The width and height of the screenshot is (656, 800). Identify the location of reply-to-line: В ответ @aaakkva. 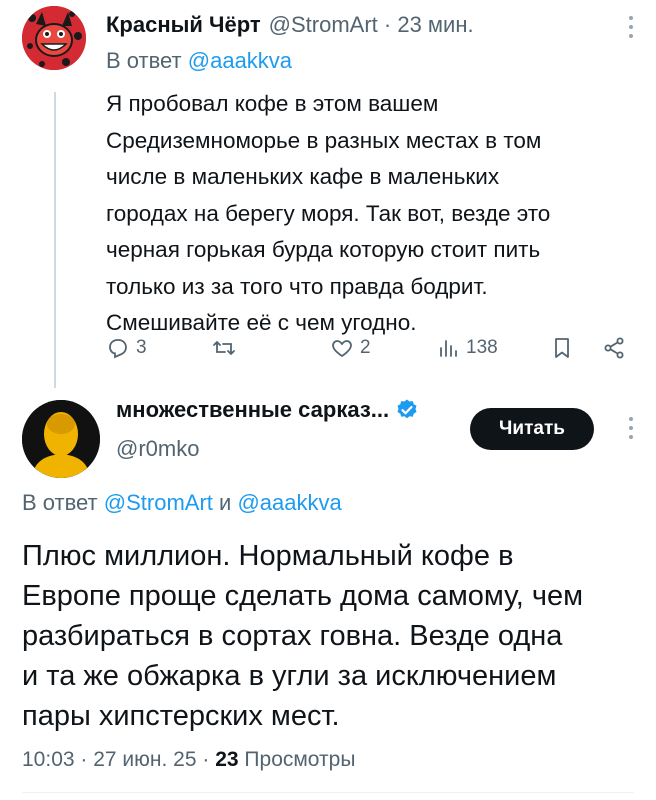
(199, 61).